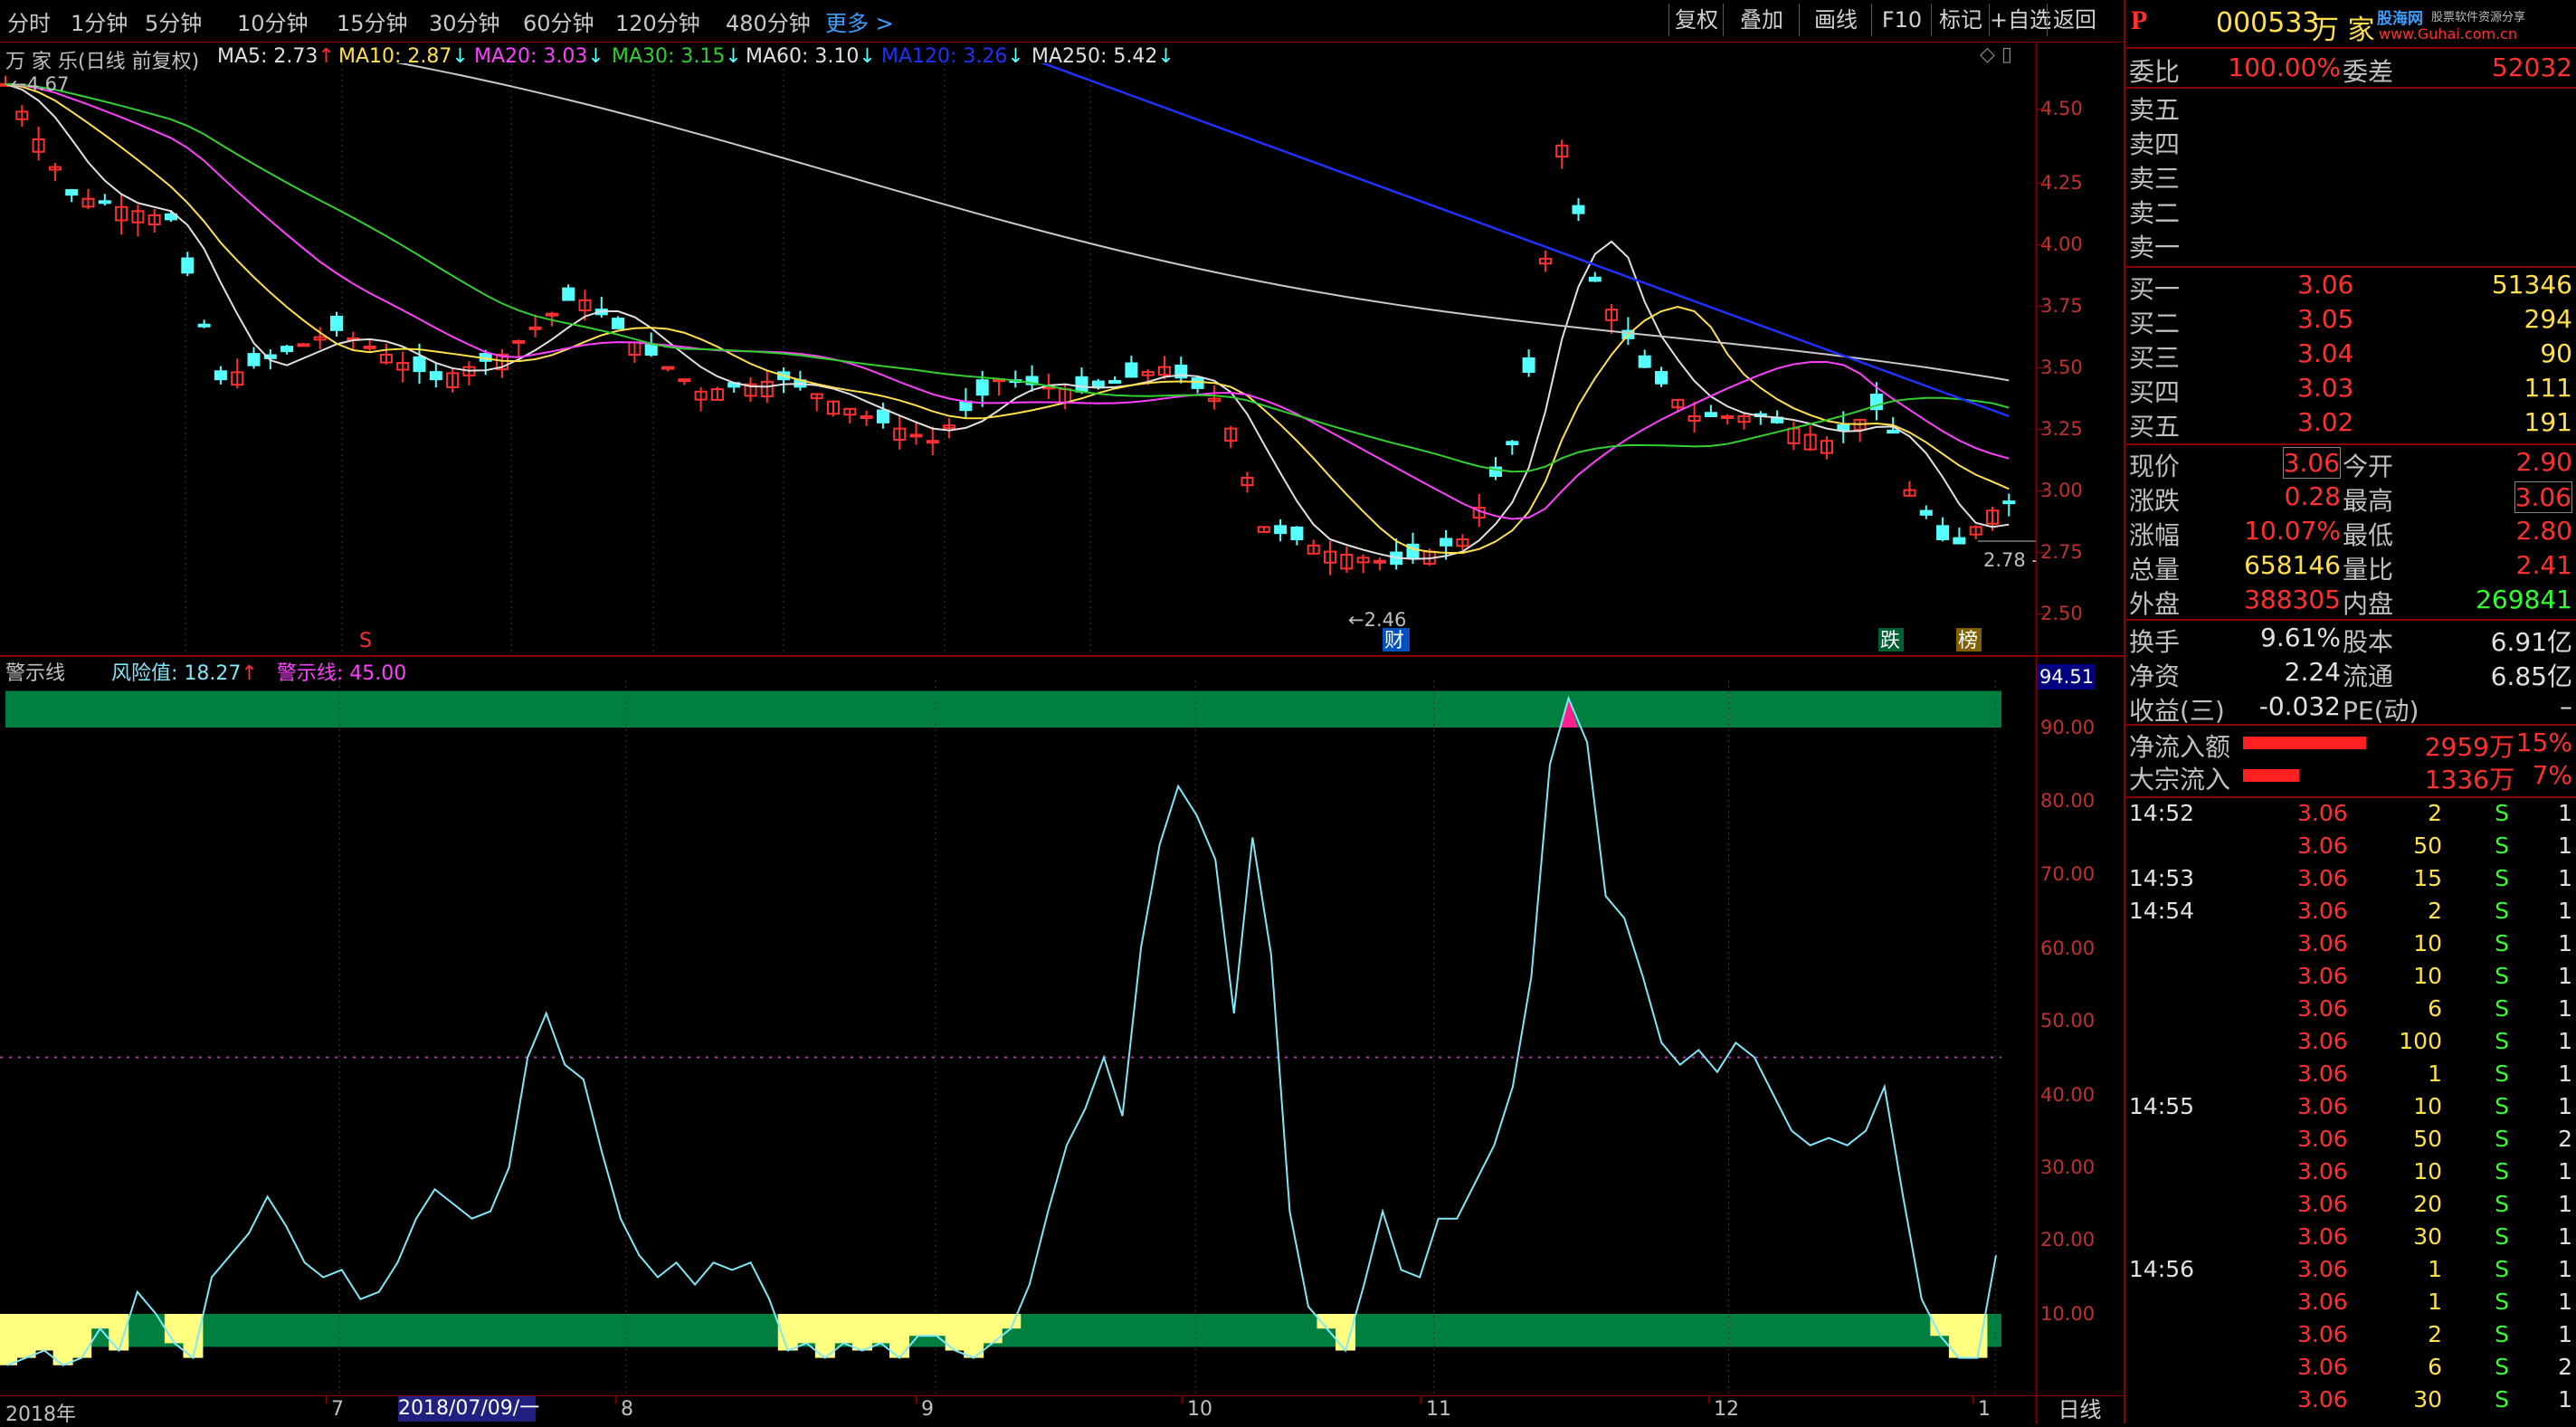  Describe the element at coordinates (1835, 20) in the screenshot. I see `toolbar-button: 画线` at that location.